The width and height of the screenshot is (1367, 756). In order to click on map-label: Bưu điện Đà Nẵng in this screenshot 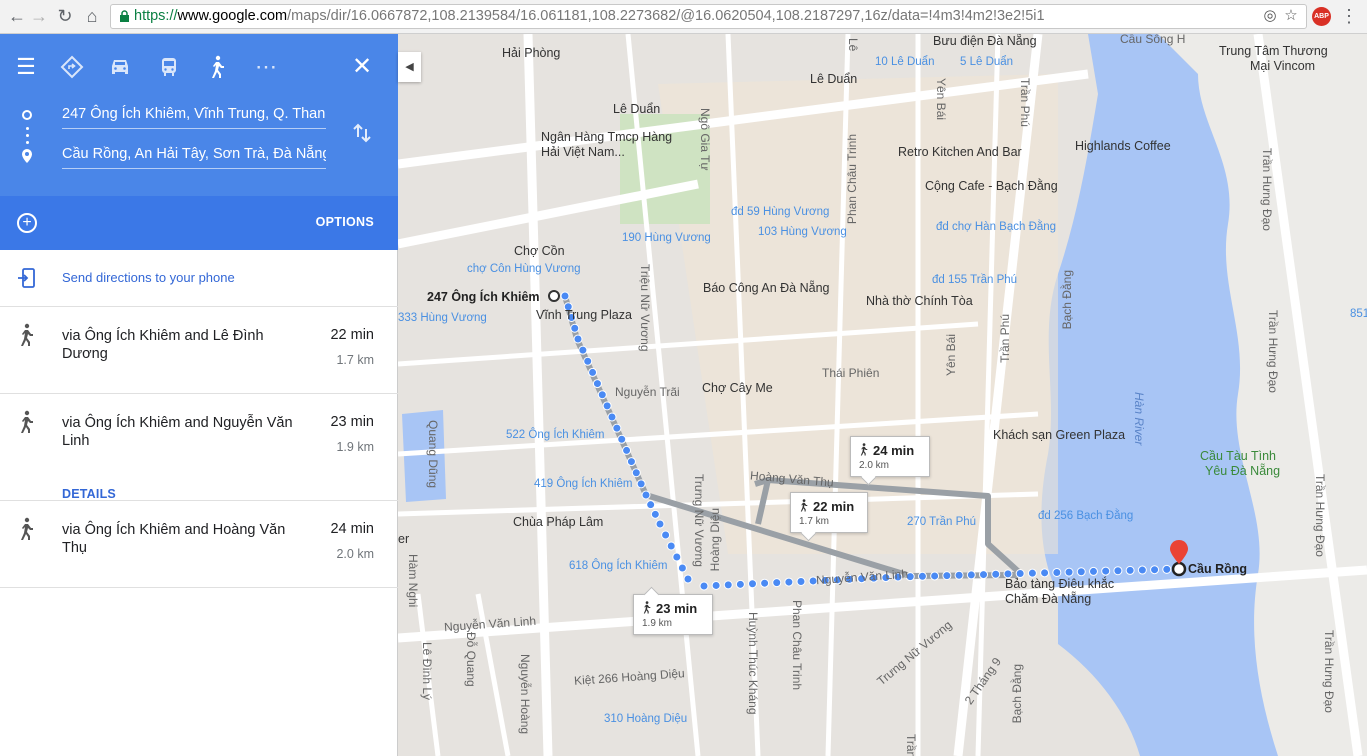, I will do `click(985, 41)`.